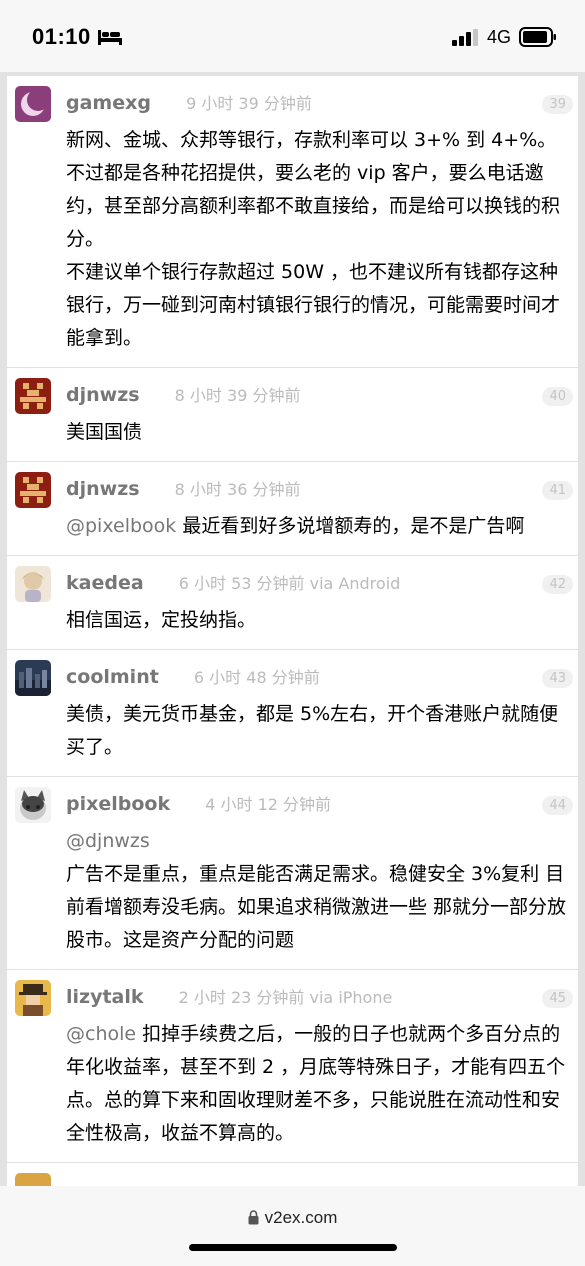 The image size is (585, 1266). What do you see at coordinates (557, 584) in the screenshot?
I see `floor-number: 42` at bounding box center [557, 584].